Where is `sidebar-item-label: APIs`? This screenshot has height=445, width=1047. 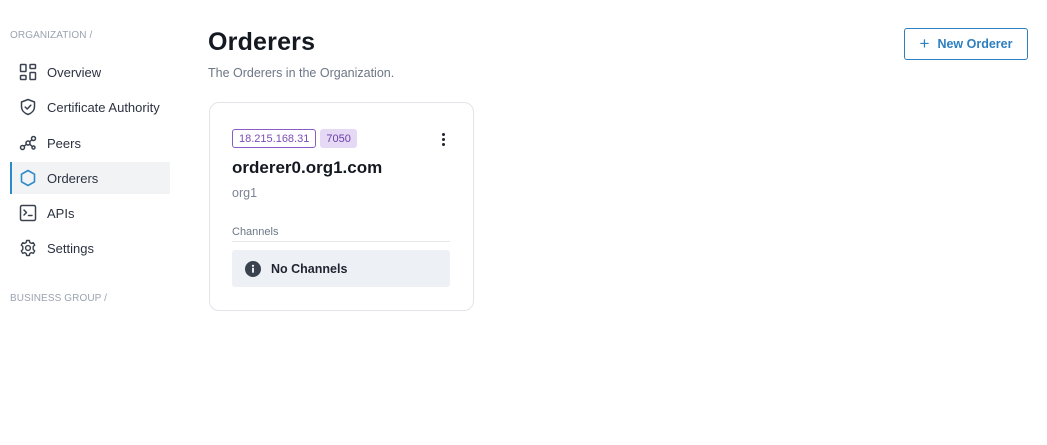
sidebar-item-label: APIs is located at coordinates (61, 213).